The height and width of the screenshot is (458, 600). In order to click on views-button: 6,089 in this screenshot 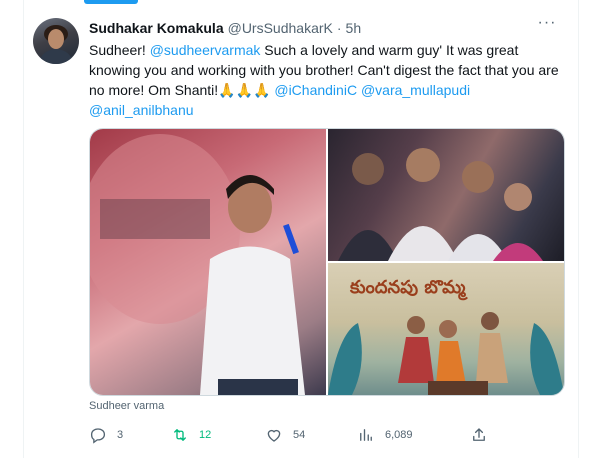, I will do `click(385, 435)`.